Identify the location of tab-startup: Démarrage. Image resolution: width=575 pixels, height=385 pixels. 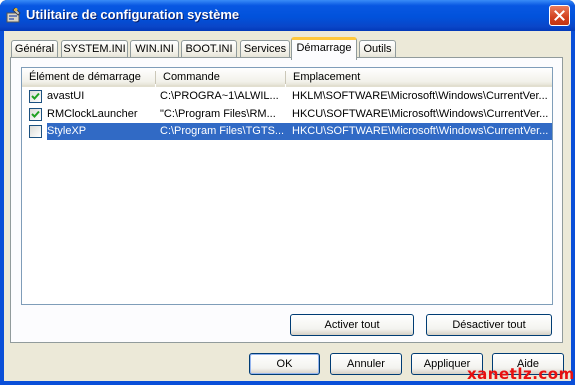
(324, 48).